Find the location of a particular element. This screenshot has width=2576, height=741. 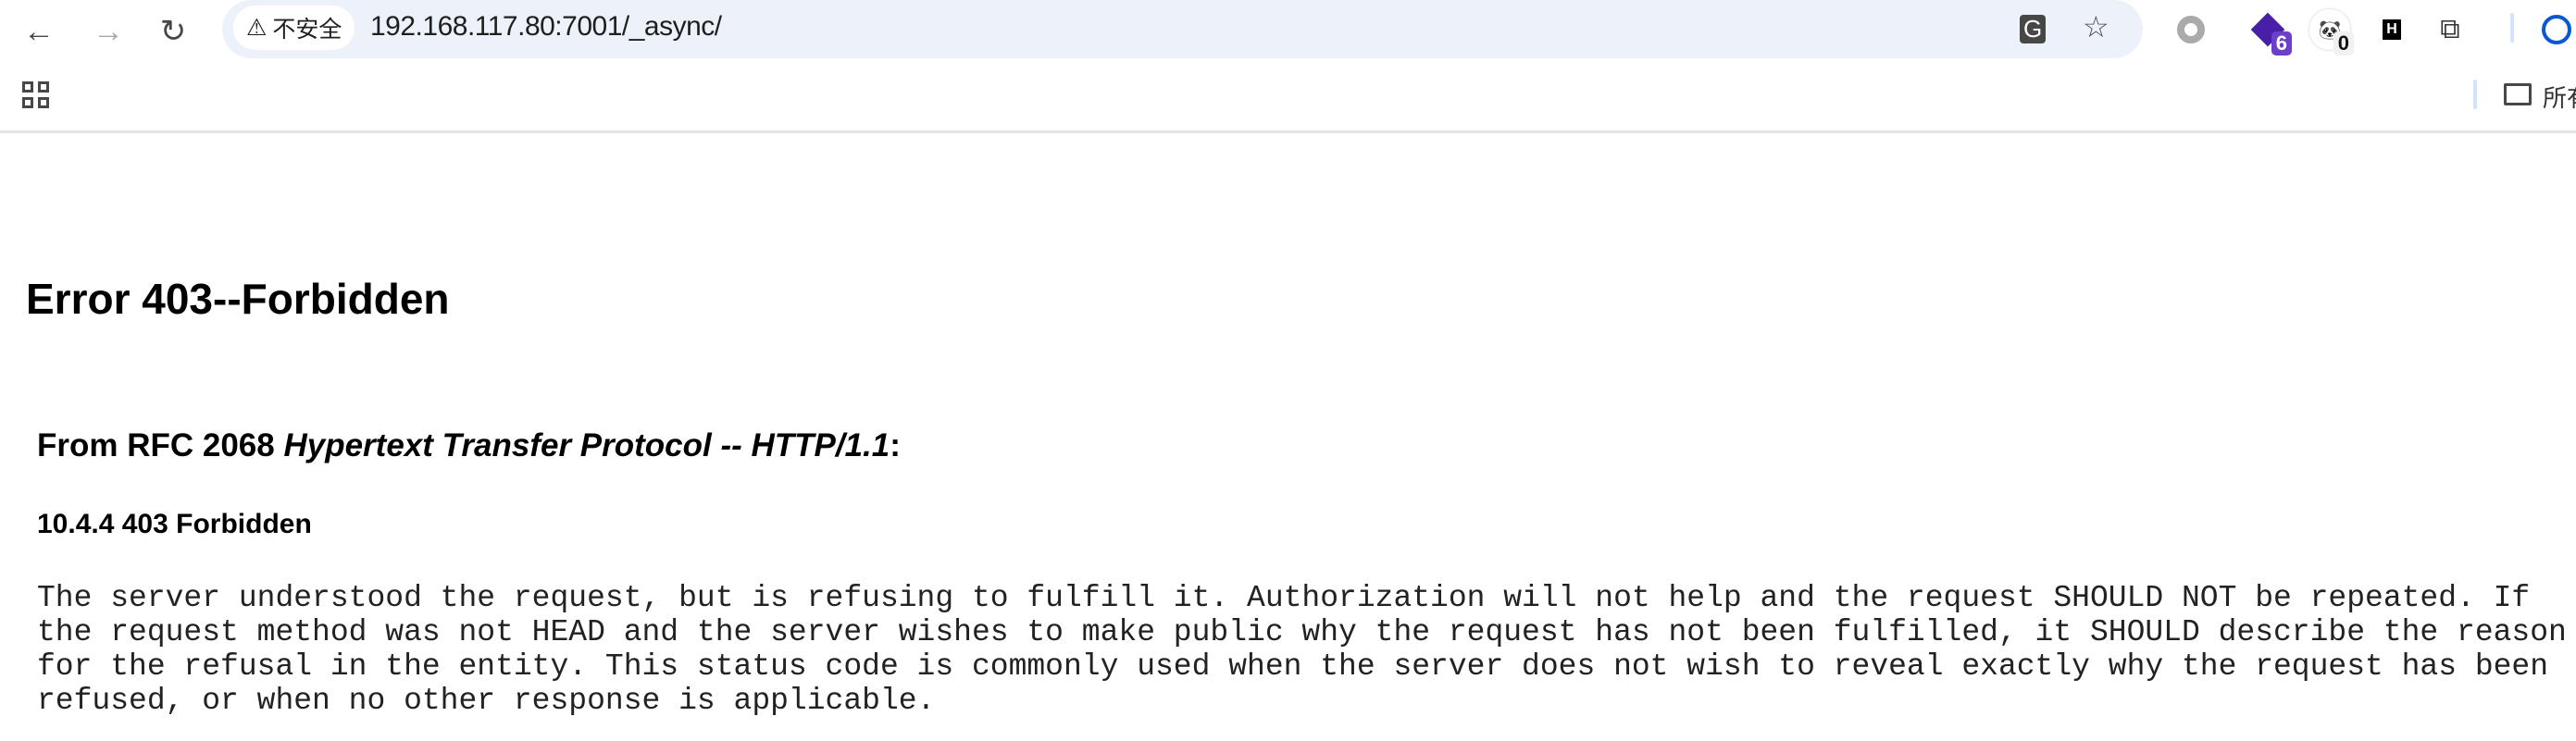

section-heading: 10.4.4 403 Forbidden is located at coordinates (174, 524).